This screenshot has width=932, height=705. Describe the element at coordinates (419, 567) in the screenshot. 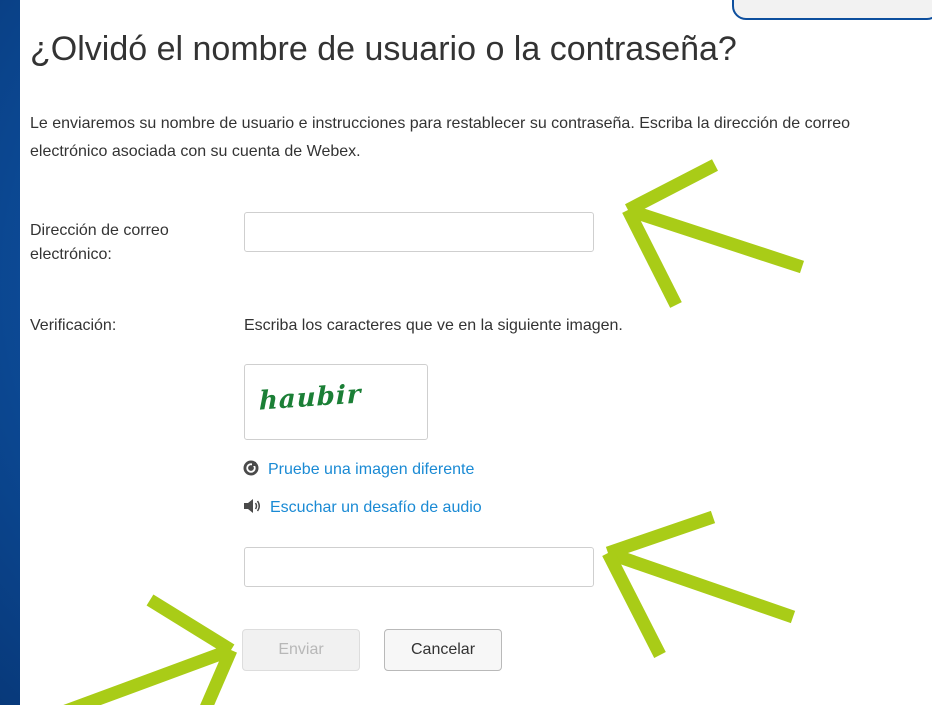

I see `captcha-input` at that location.